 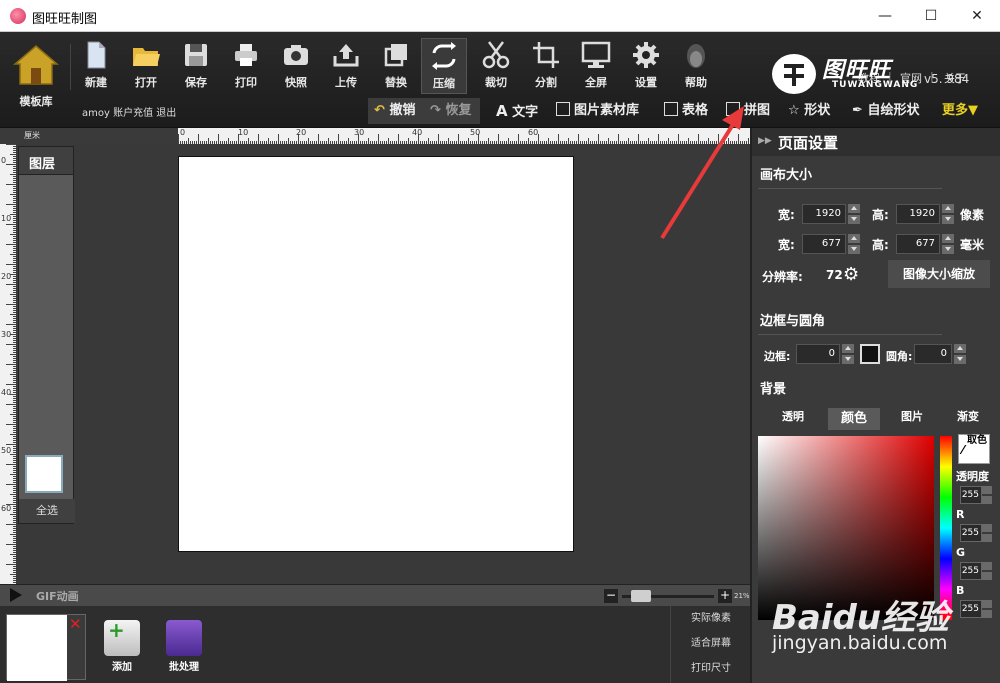 What do you see at coordinates (435, 110) in the screenshot?
I see `redo-icon: ↷` at bounding box center [435, 110].